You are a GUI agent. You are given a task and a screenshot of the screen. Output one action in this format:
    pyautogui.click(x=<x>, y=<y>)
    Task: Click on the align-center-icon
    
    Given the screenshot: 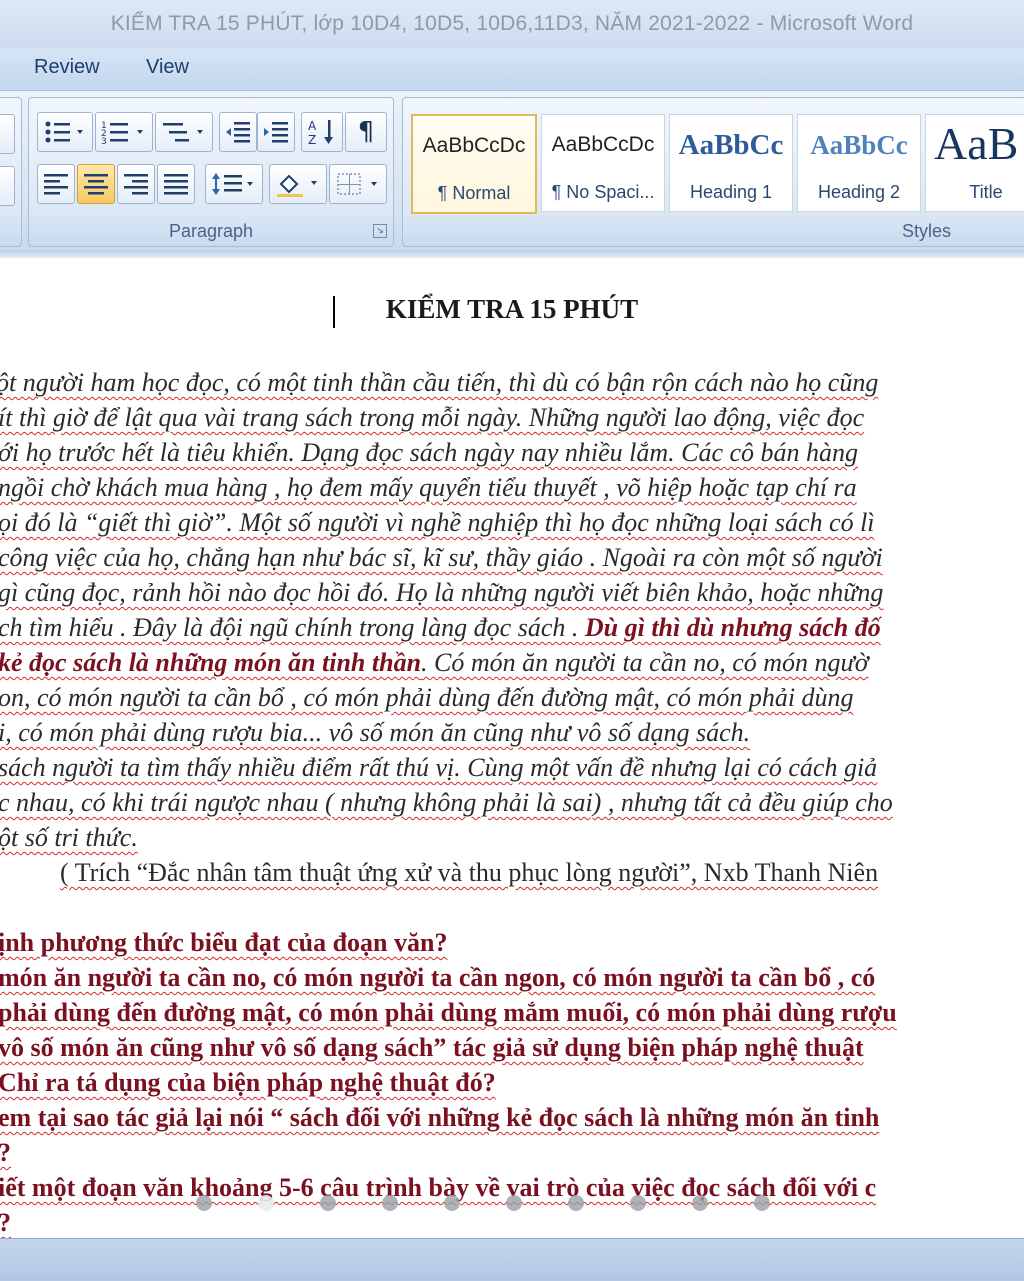 What is the action you would take?
    pyautogui.click(x=96, y=184)
    